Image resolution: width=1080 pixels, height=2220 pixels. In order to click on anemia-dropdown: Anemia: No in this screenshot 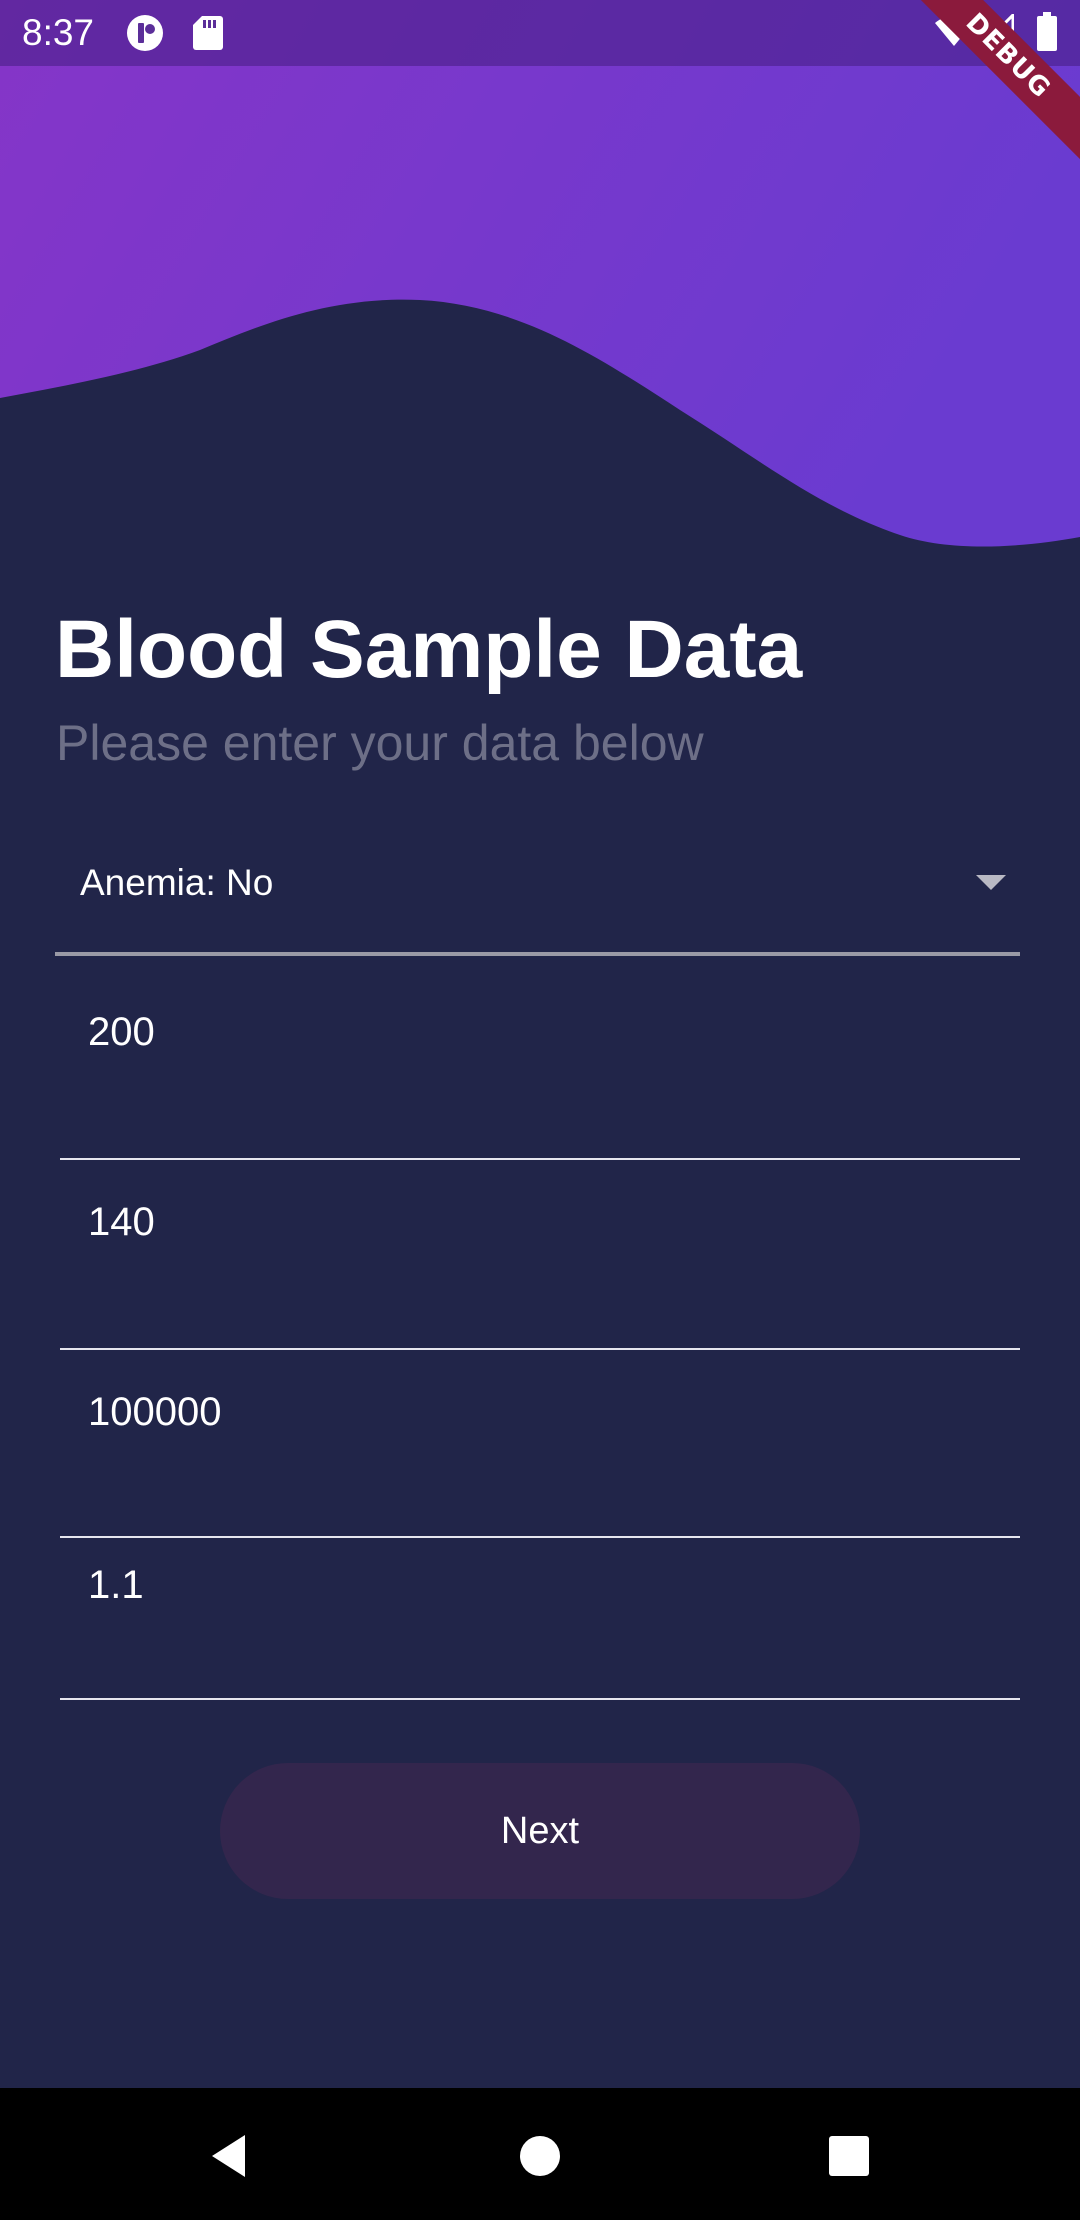, I will do `click(537, 893)`.